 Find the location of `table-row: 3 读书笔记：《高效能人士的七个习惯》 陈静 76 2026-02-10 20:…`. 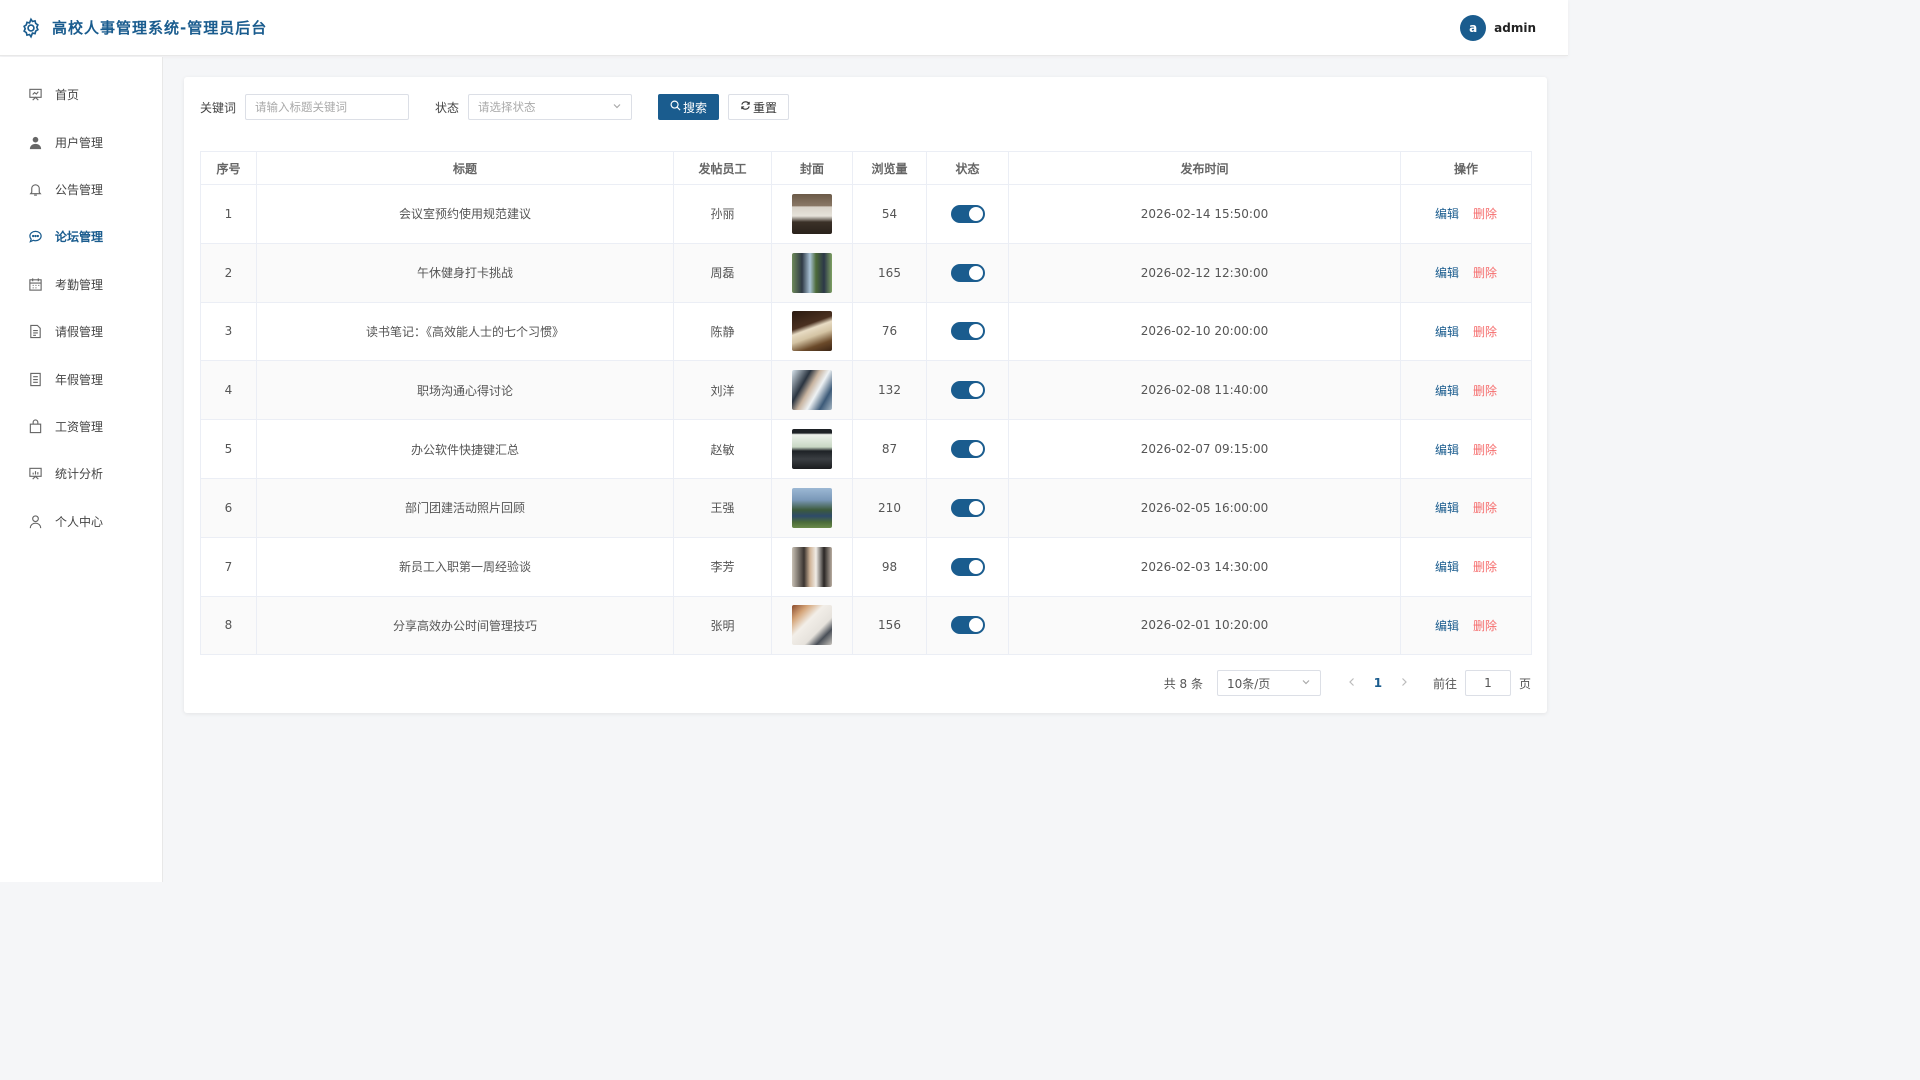

table-row: 3 读书笔记：《高效能人士的七个习惯》 陈静 76 2026-02-10 20:… is located at coordinates (866, 331).